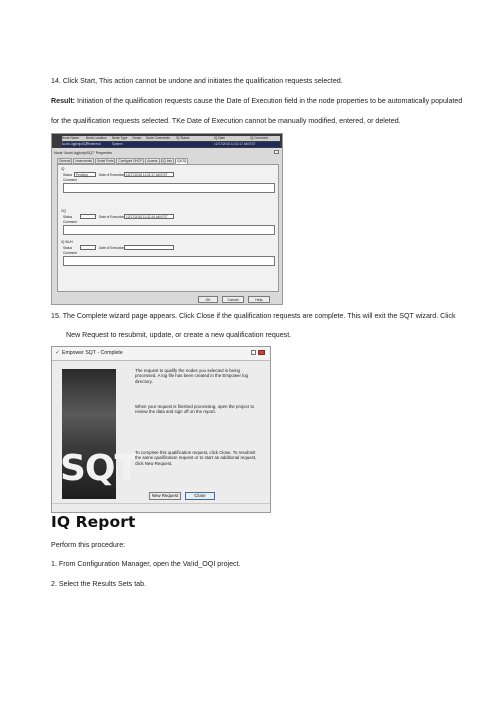 Image resolution: width=500 pixels, height=707 pixels. I want to click on sqt-logo-panel: SQT, so click(99, 434).